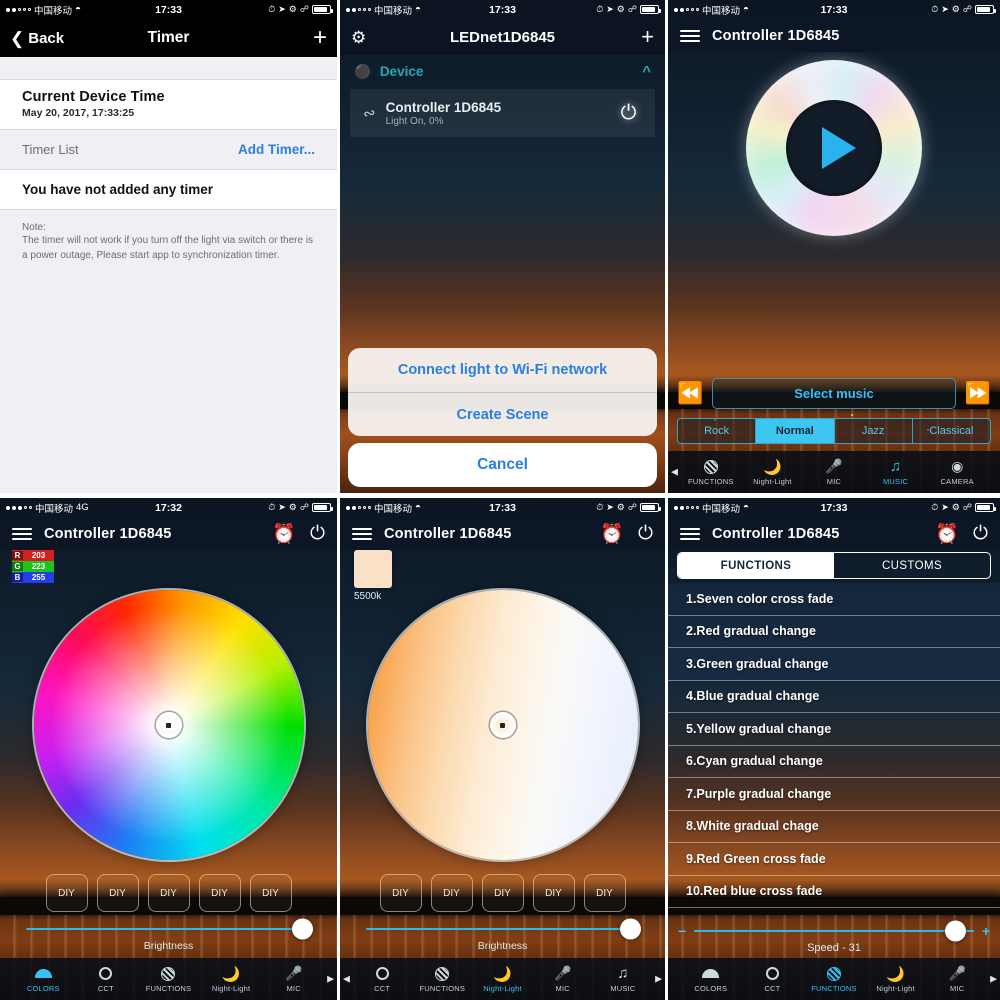  Describe the element at coordinates (168, 68) in the screenshot. I see `top-spacer` at that location.